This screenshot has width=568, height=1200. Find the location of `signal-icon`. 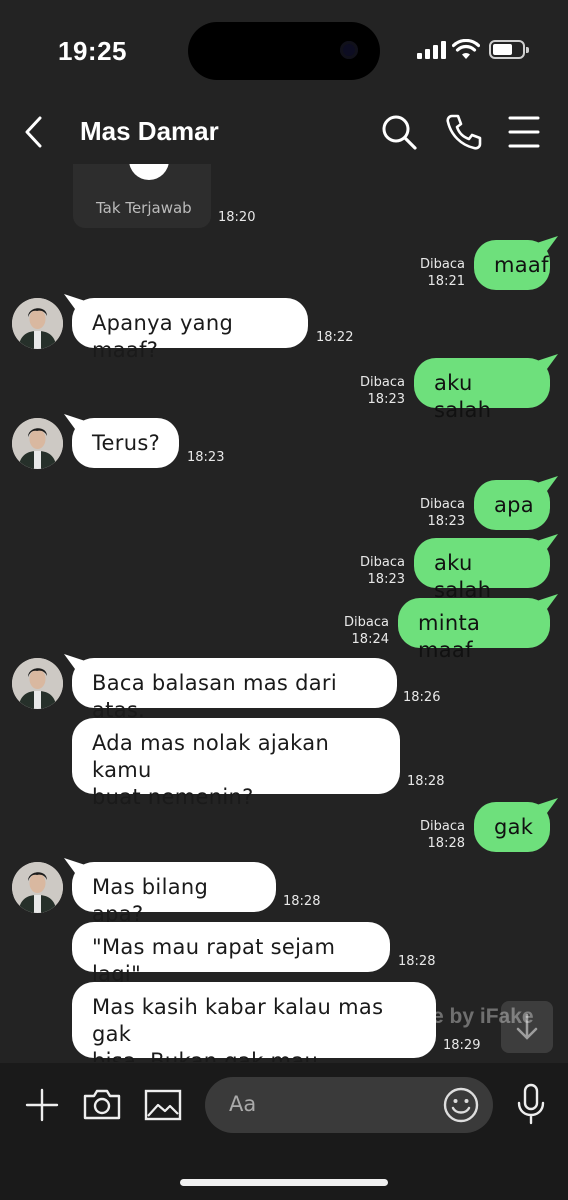

signal-icon is located at coordinates (431, 50).